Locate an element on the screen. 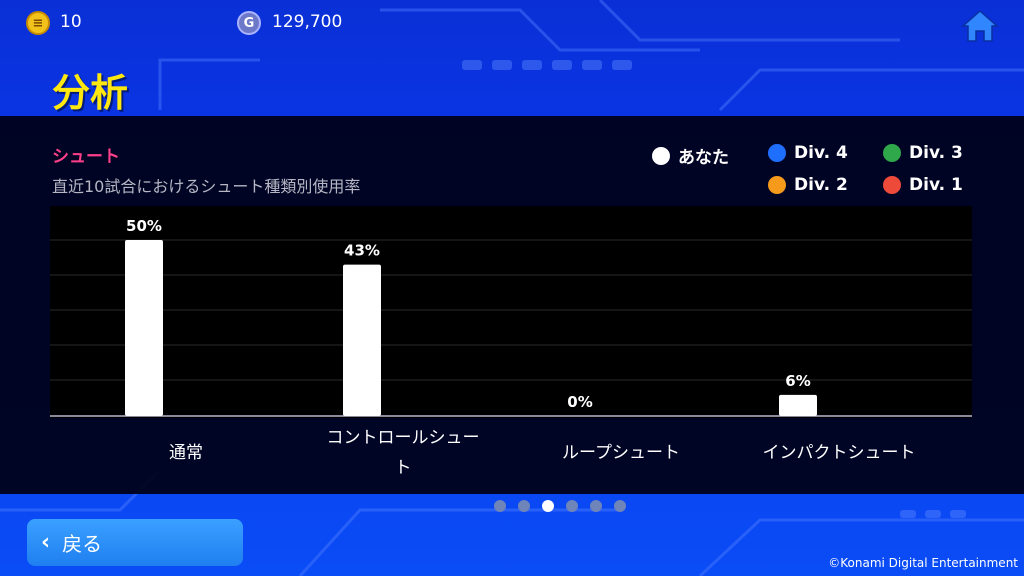 Image resolution: width=1024 pixels, height=576 pixels. section-title: シュート is located at coordinates (86, 157).